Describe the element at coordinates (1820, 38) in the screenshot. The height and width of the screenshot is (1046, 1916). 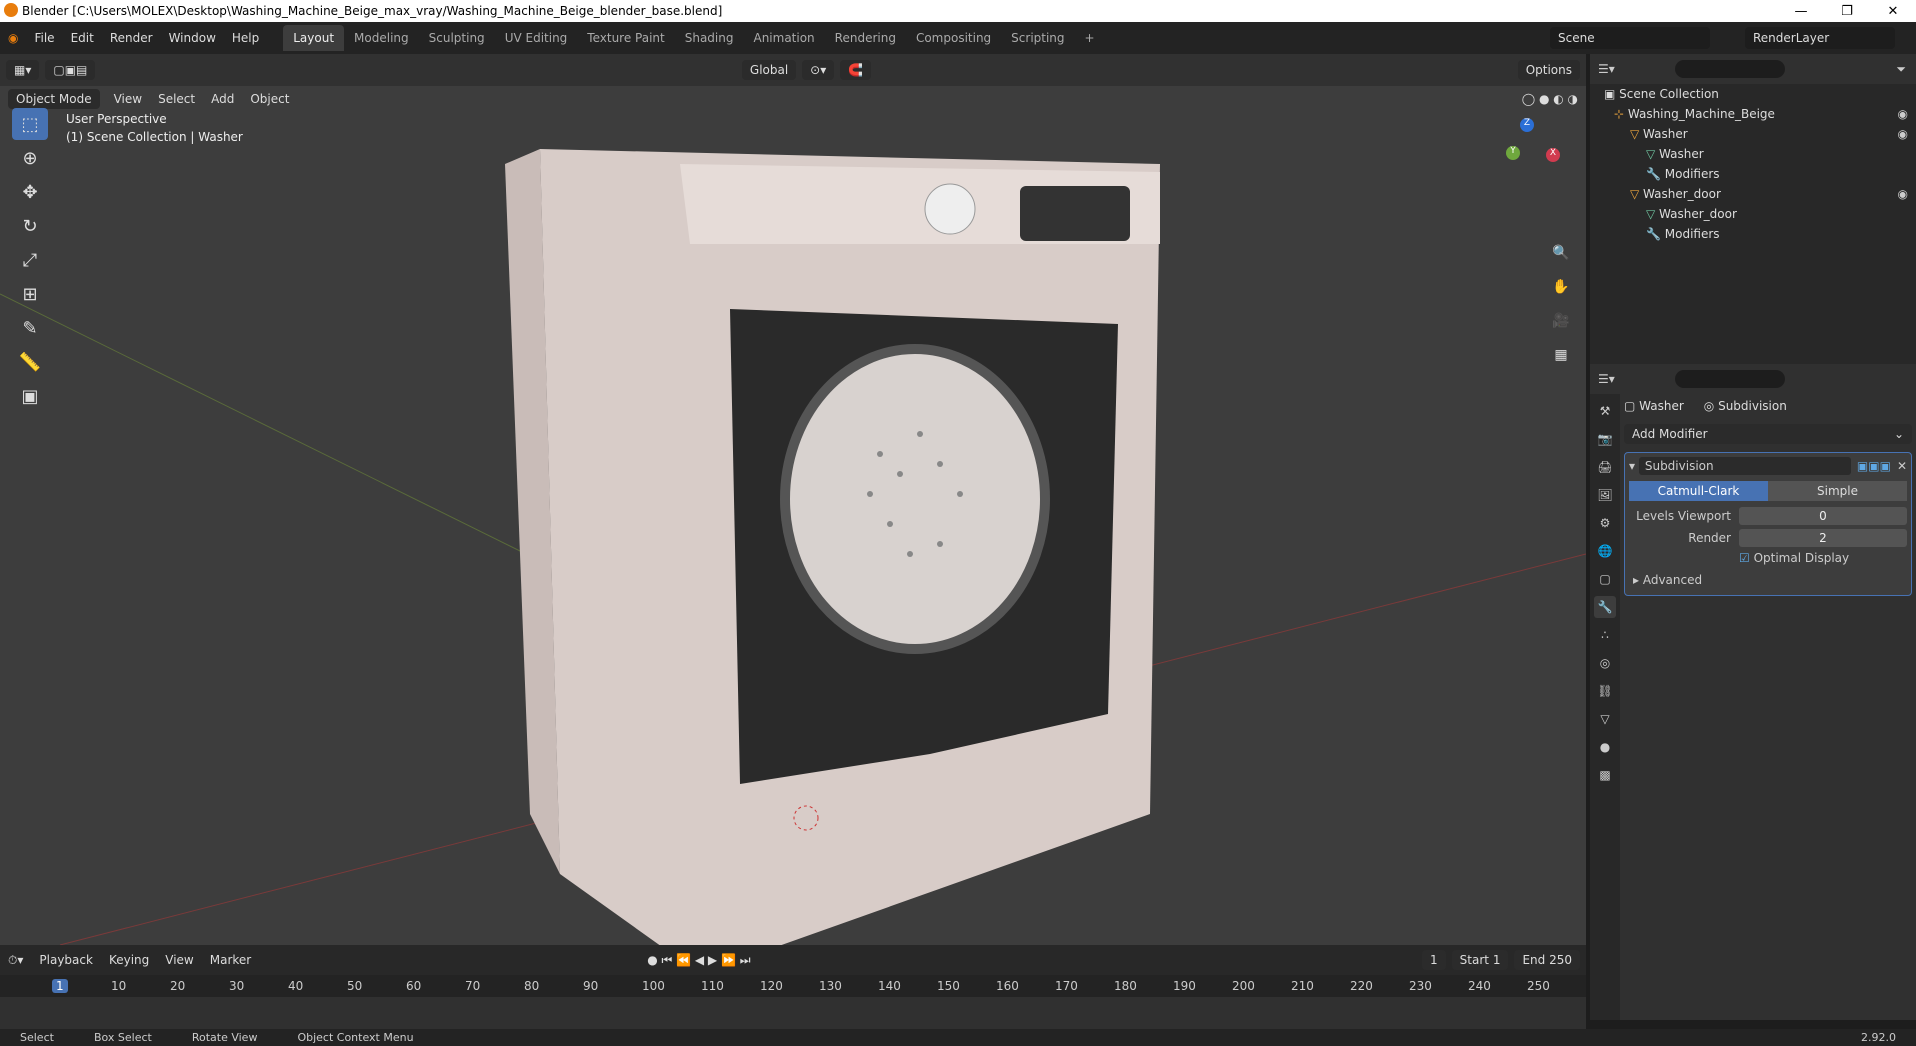
I see `renderlayer-selector: RenderLayer` at that location.